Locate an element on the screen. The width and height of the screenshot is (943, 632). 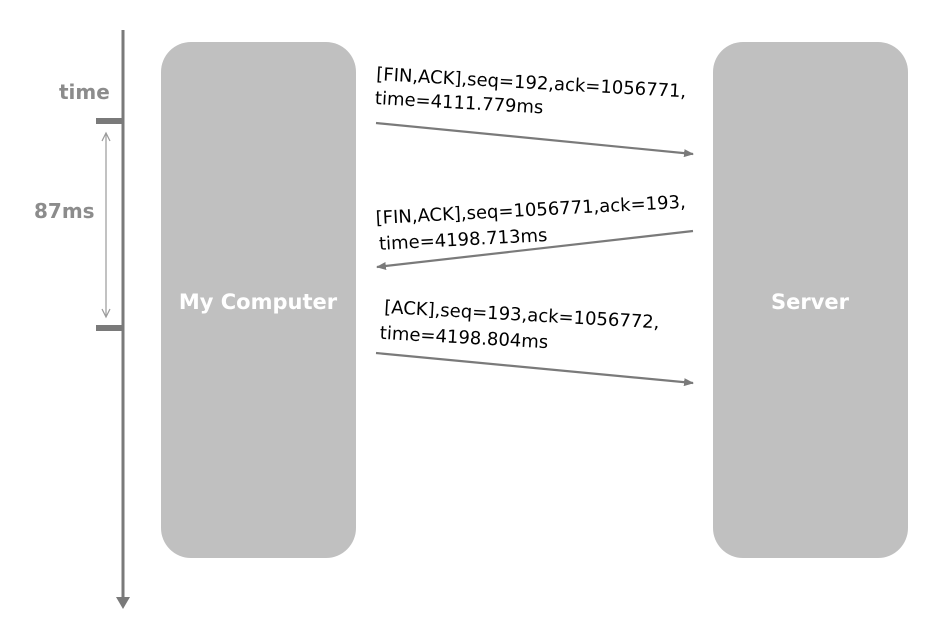
message-3-line2: time=4198.804ms is located at coordinates (463, 338).